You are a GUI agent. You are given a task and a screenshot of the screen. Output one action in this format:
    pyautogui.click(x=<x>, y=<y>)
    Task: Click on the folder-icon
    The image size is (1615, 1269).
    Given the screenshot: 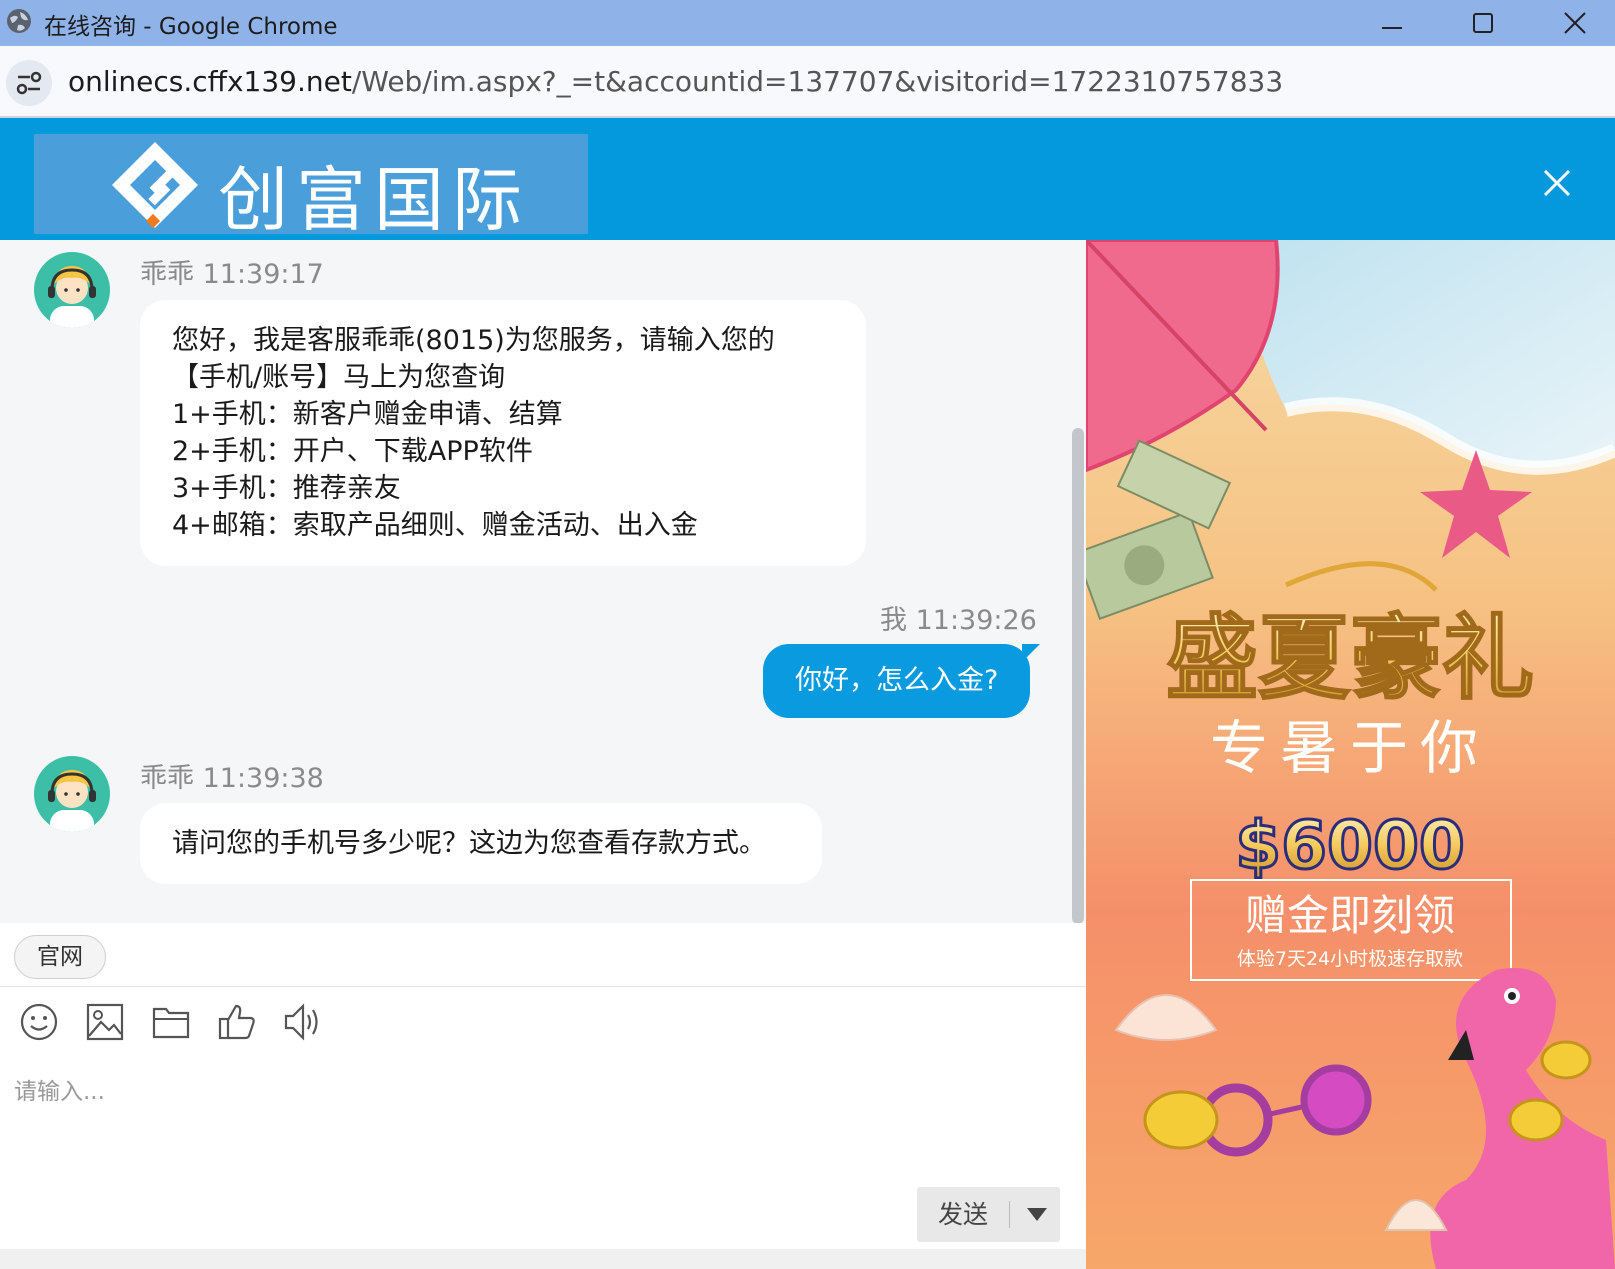 What is the action you would take?
    pyautogui.click(x=171, y=1022)
    